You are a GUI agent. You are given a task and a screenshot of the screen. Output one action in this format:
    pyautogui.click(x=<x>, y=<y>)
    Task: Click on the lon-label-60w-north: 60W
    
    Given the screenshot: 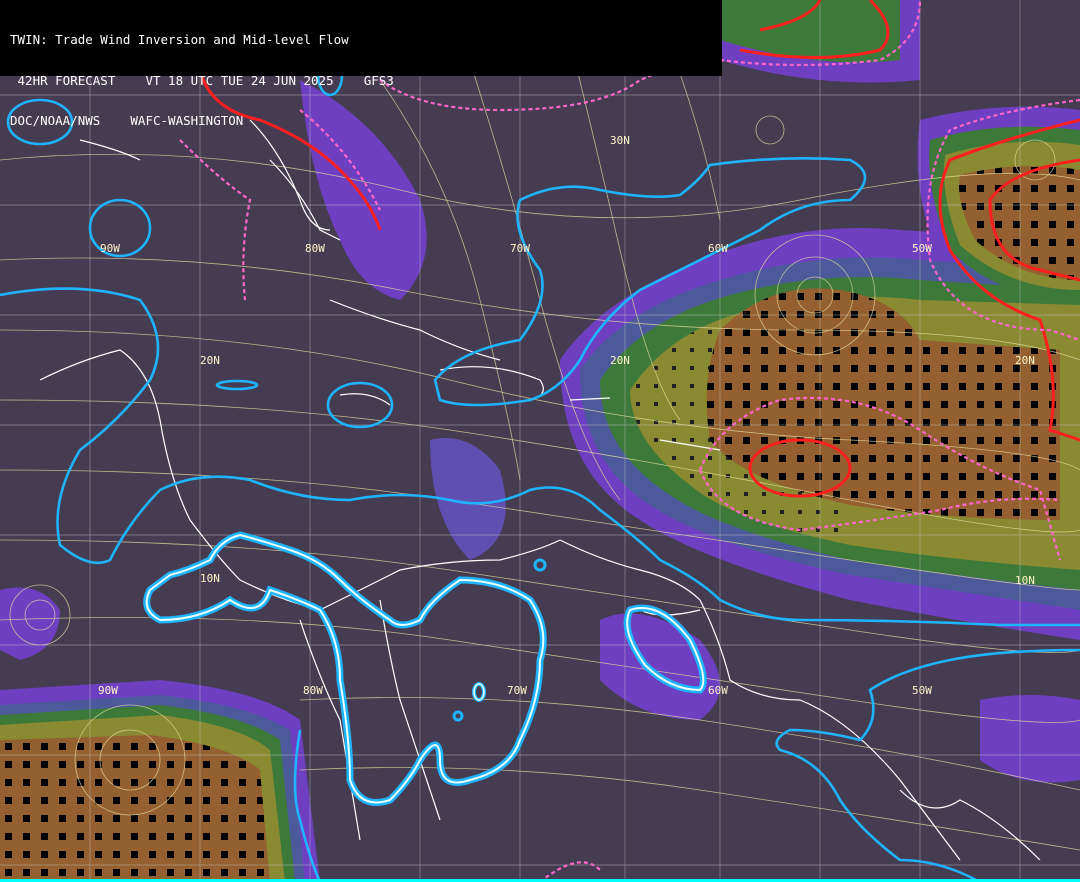 What is the action you would take?
    pyautogui.click(x=718, y=248)
    